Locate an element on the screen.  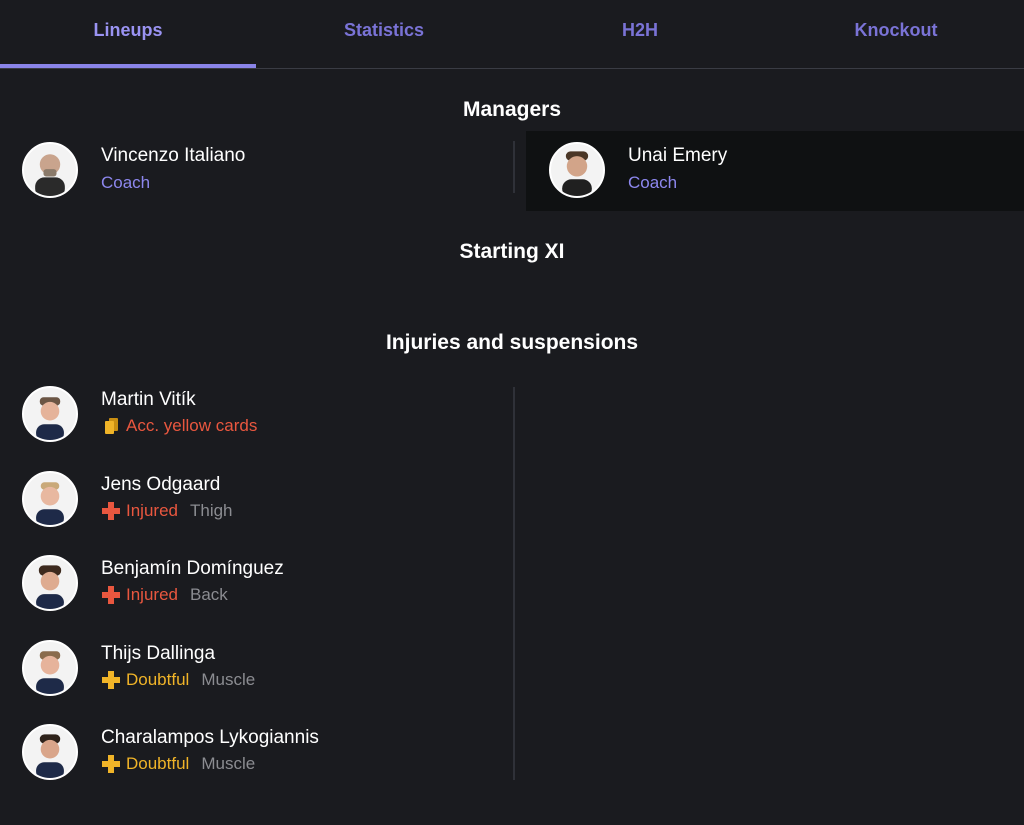
injuries-divider is located at coordinates (514, 583).